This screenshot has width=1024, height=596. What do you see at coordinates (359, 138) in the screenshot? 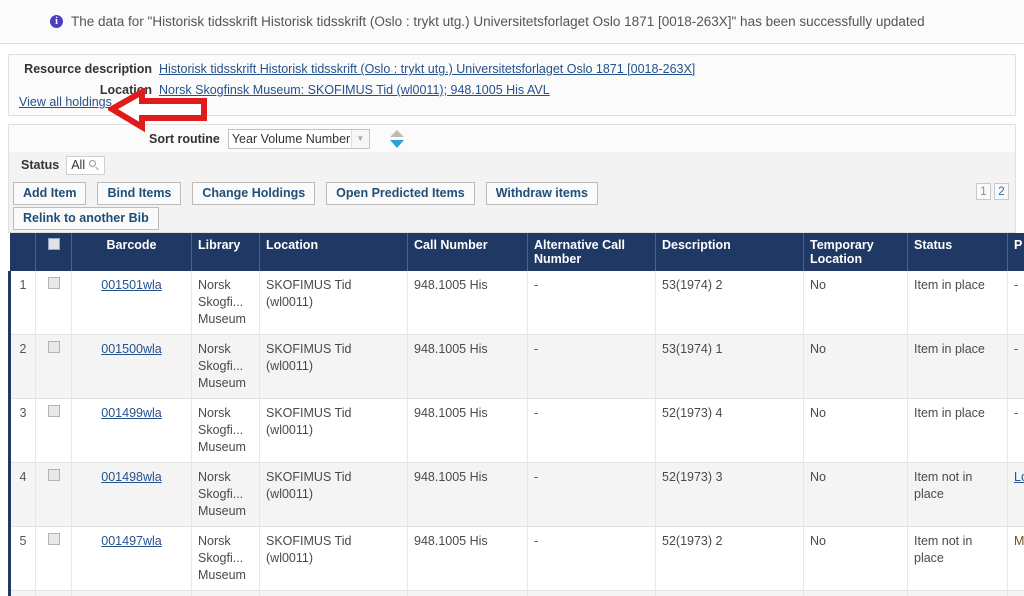
I see `chevron-down-icon: ▼` at bounding box center [359, 138].